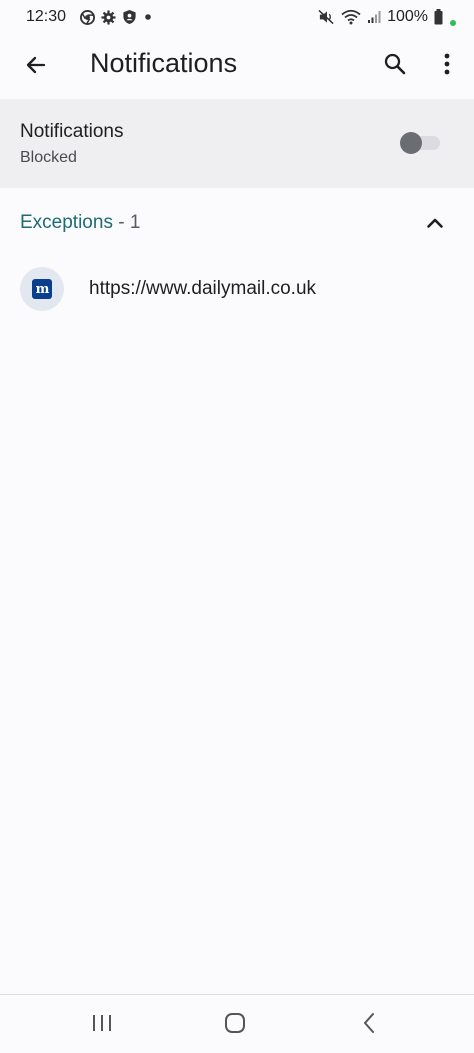 This screenshot has width=474, height=1053. I want to click on exceptions-label: Exceptions, so click(66, 222).